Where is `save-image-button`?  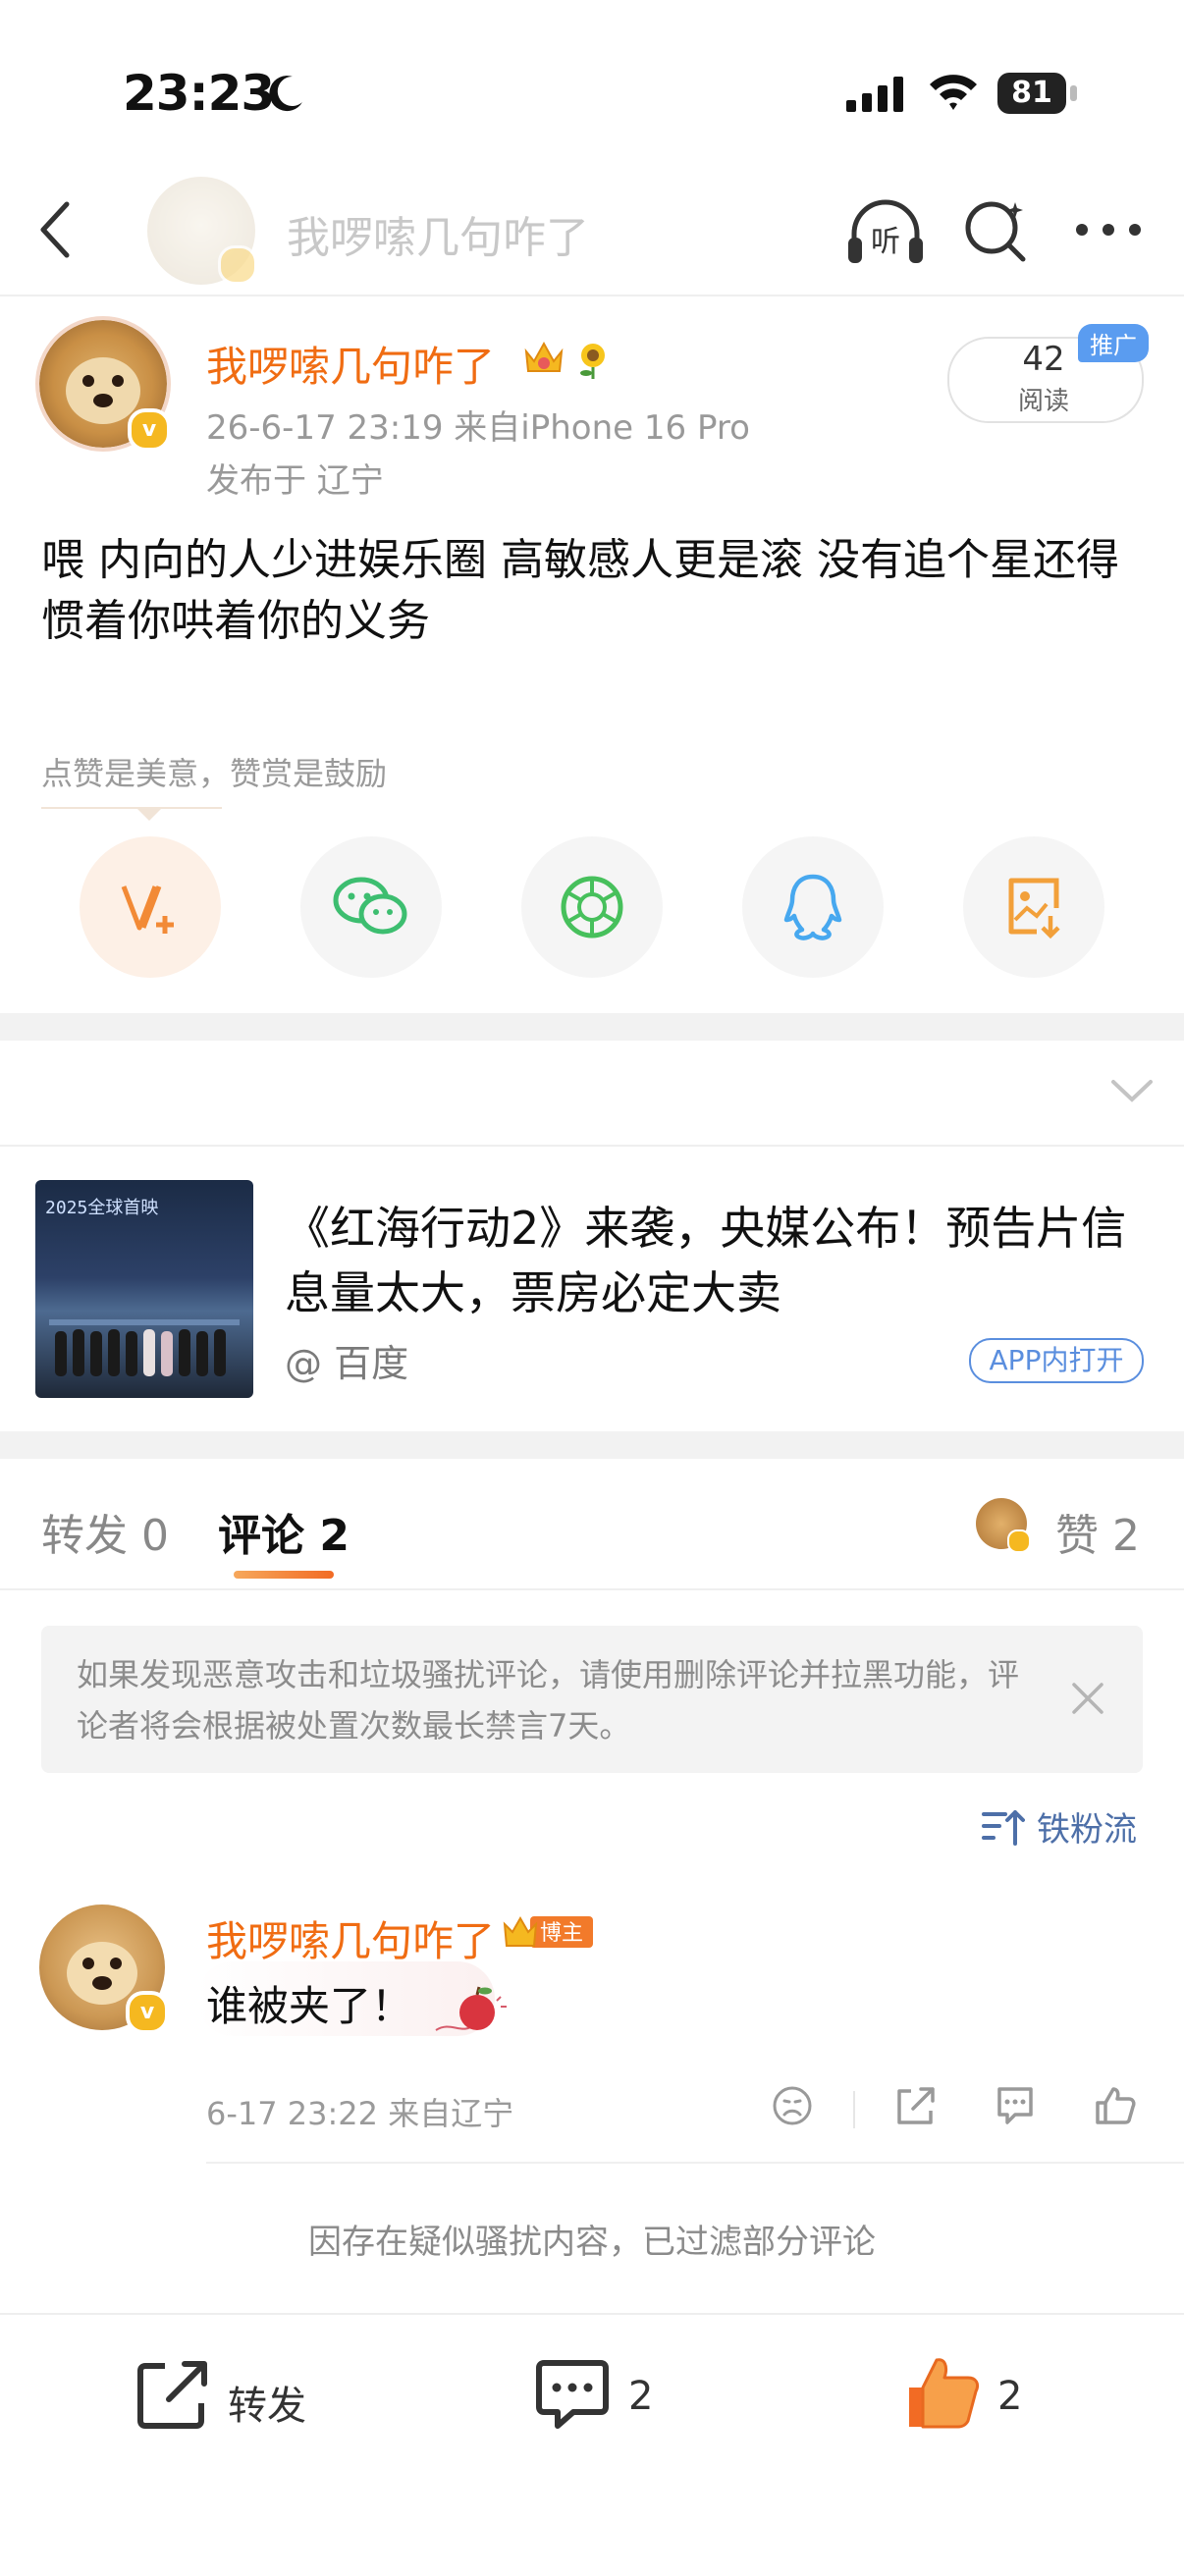
save-image-button is located at coordinates (1033, 907).